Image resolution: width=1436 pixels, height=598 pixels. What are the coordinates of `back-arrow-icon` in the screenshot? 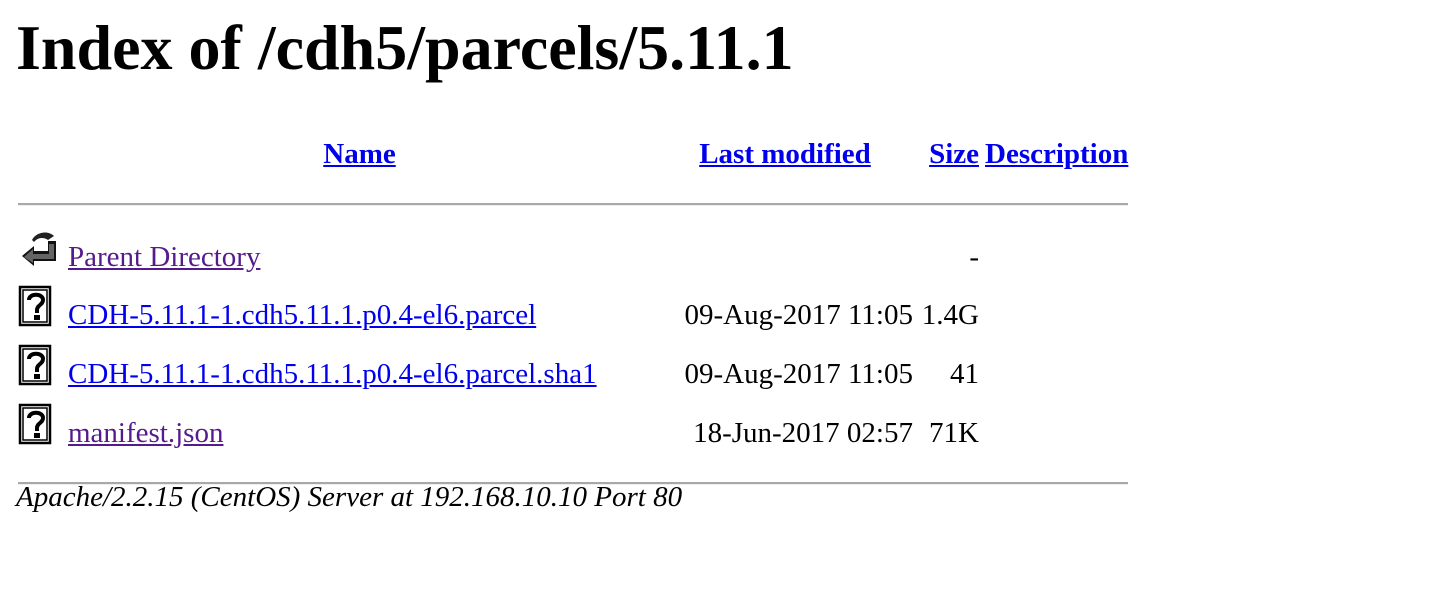 It's located at (39, 256).